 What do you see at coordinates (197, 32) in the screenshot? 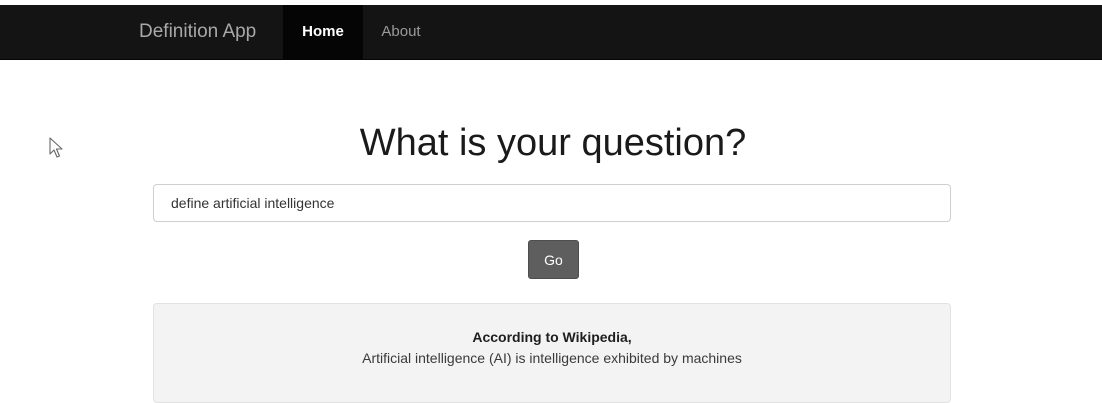
I see `brand-link: Definition App` at bounding box center [197, 32].